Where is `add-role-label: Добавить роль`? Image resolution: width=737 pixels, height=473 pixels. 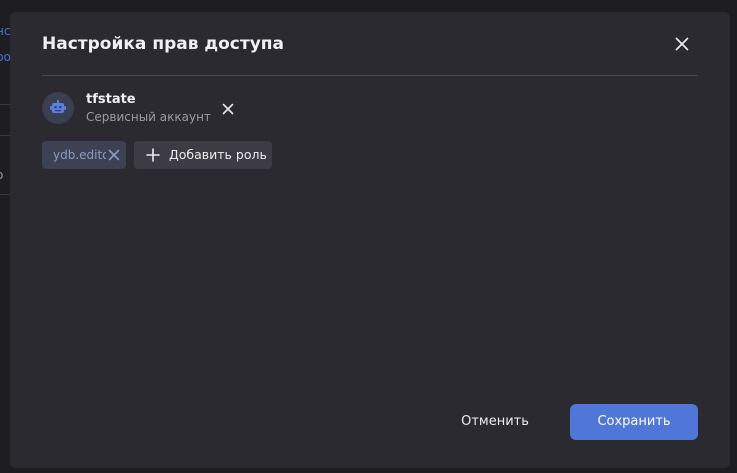
add-role-label: Добавить роль is located at coordinates (218, 154).